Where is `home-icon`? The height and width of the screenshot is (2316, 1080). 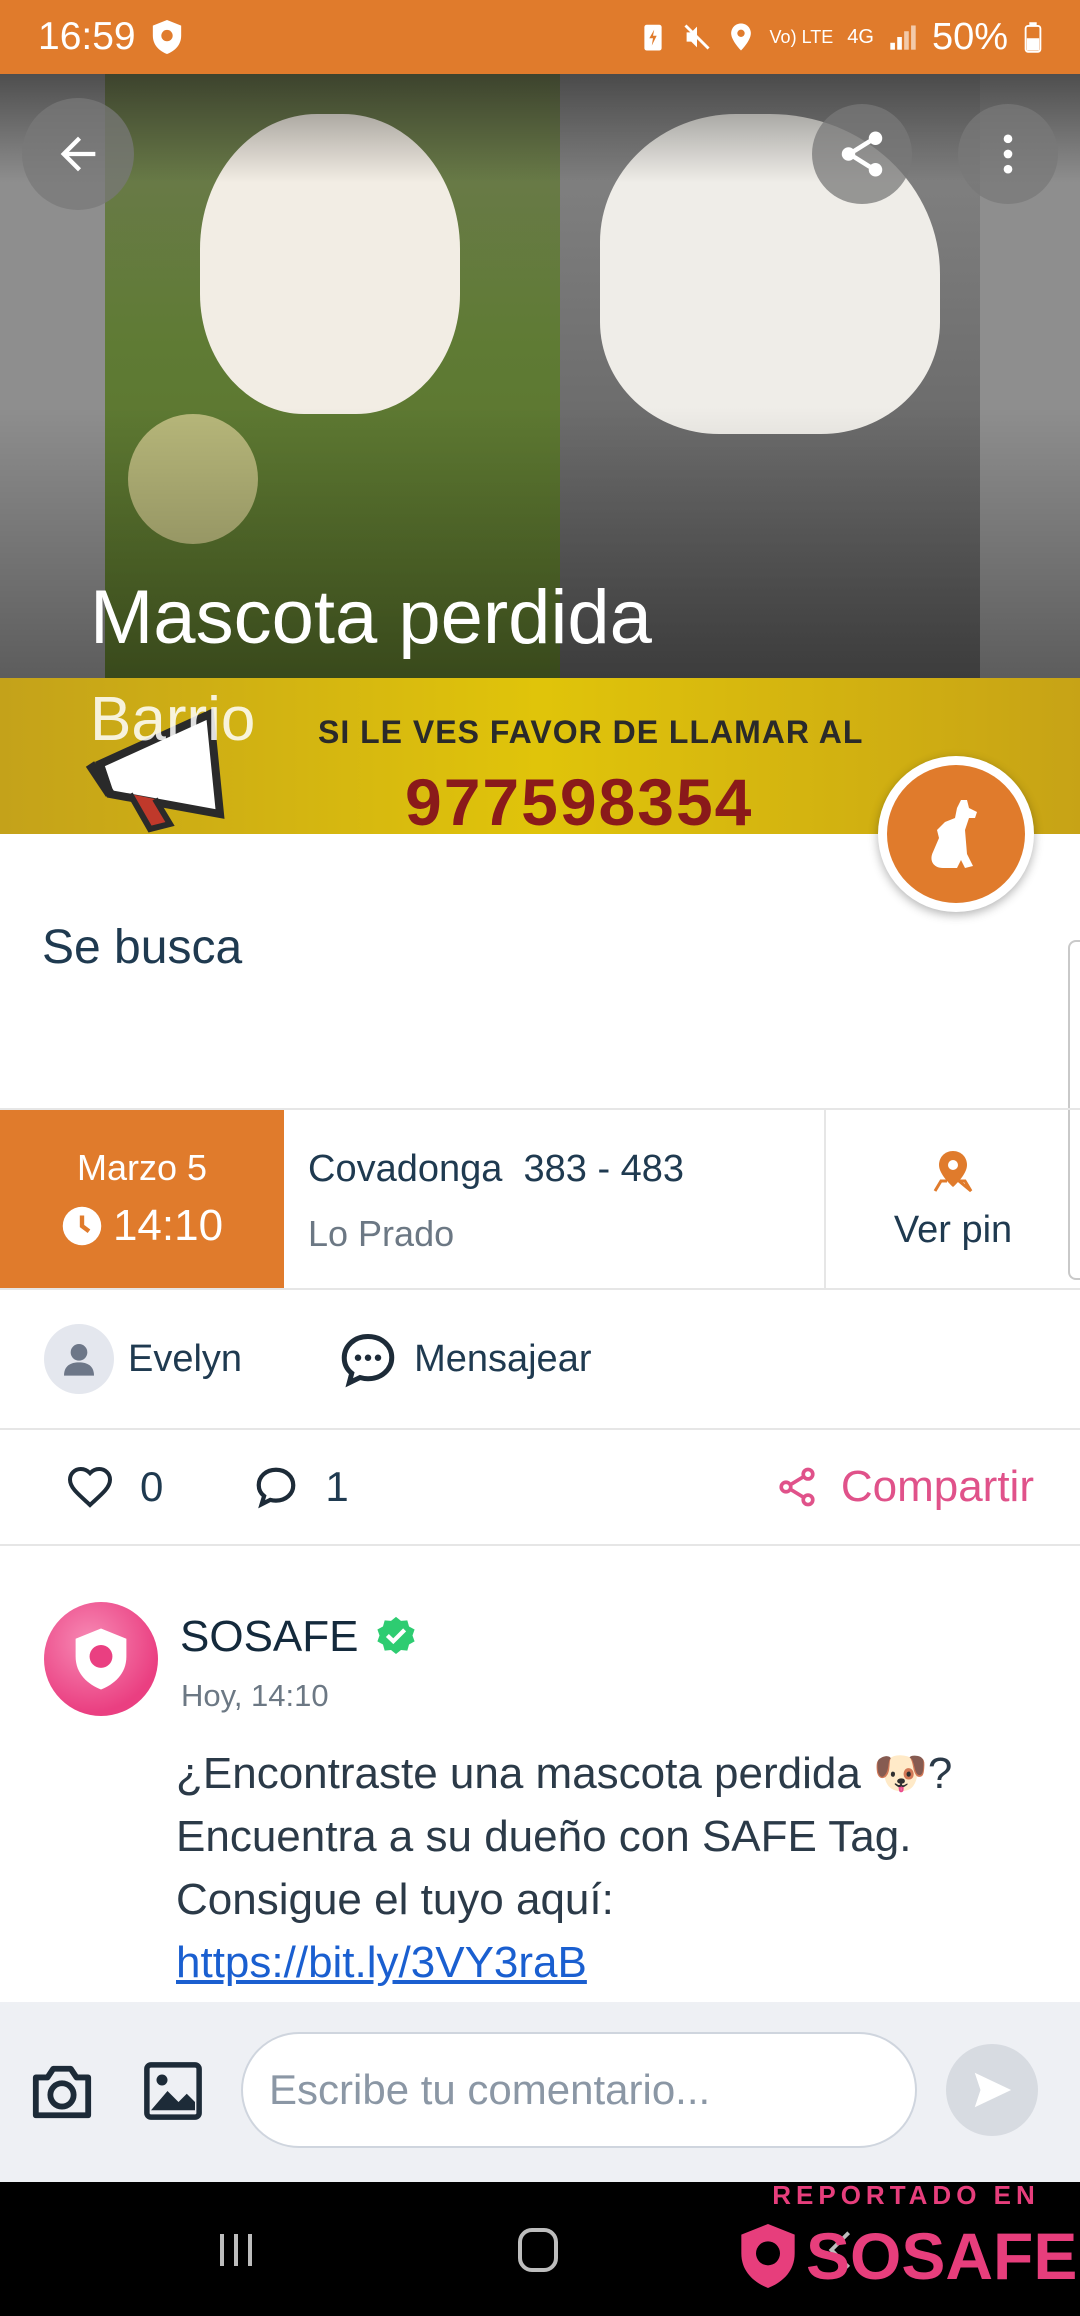
home-icon is located at coordinates (538, 2250).